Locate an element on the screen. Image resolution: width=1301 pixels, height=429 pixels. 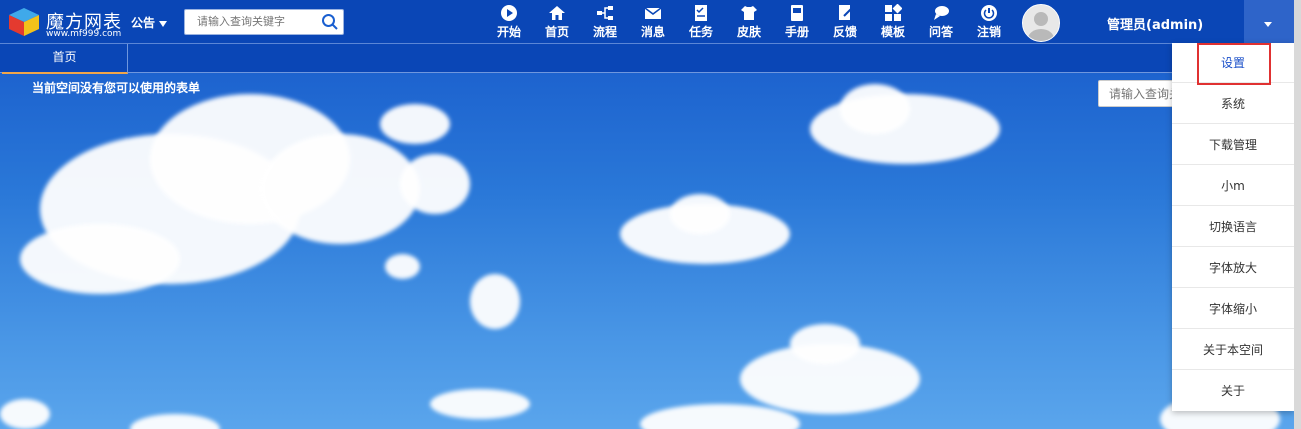
task-icon is located at coordinates (701, 13).